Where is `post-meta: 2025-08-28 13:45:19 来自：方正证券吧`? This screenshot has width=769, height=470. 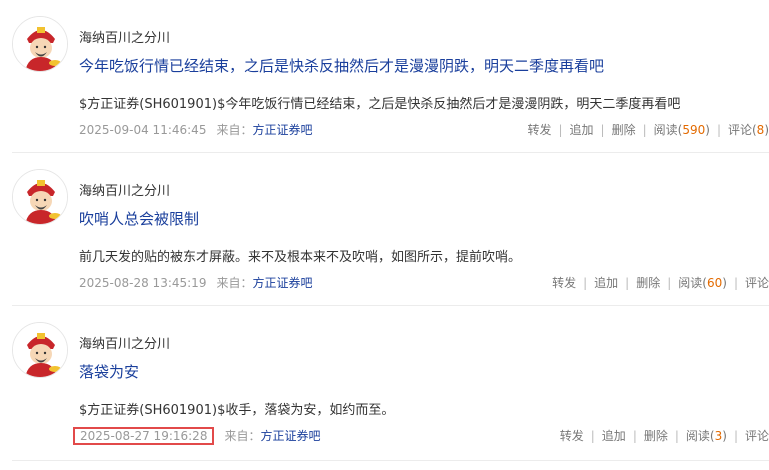
post-meta: 2025-08-28 13:45:19 来自：方正证券吧 is located at coordinates (195, 282).